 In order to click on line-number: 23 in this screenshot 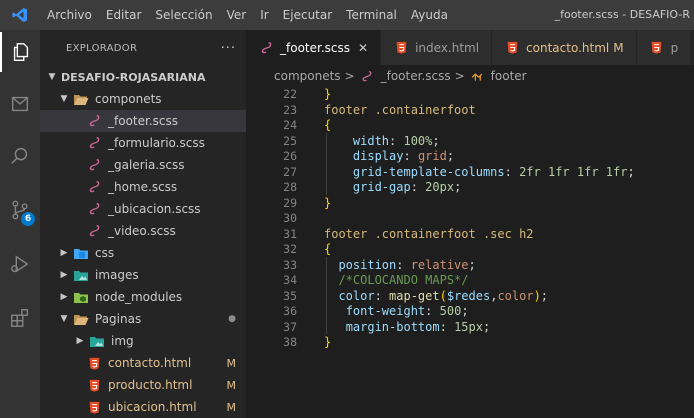, I will do `click(290, 109)`.